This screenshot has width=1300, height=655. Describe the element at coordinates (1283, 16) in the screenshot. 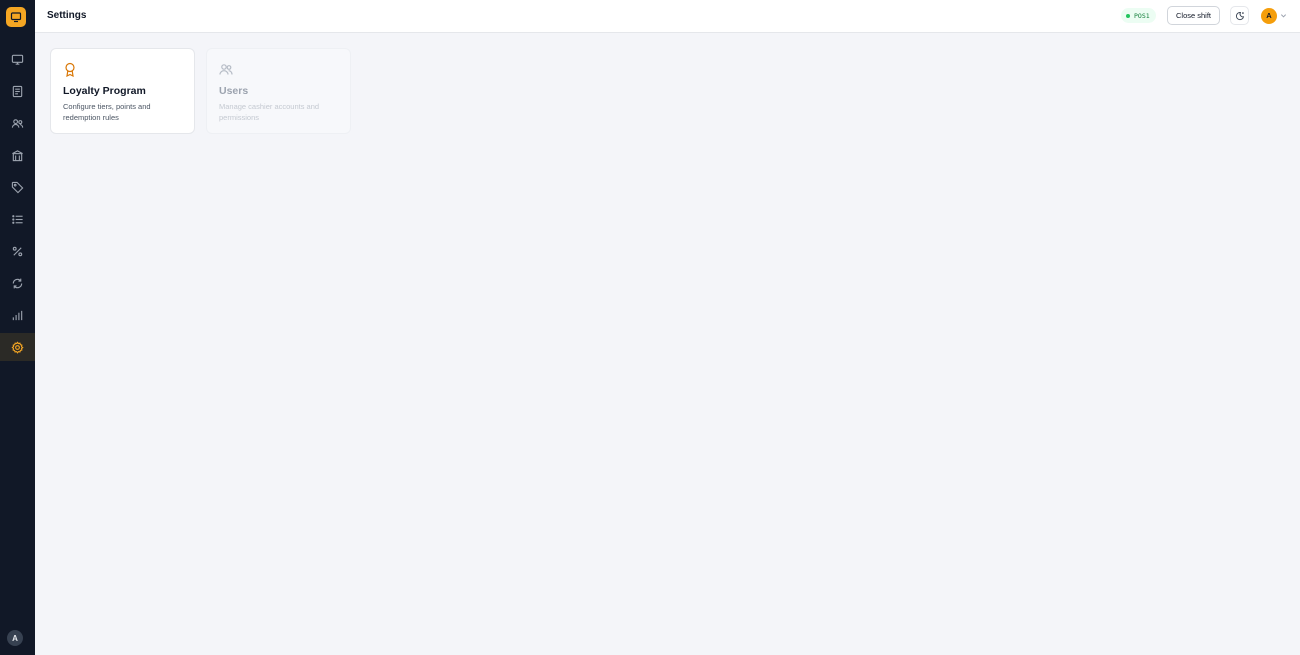

I see `chevron-down-icon` at that location.